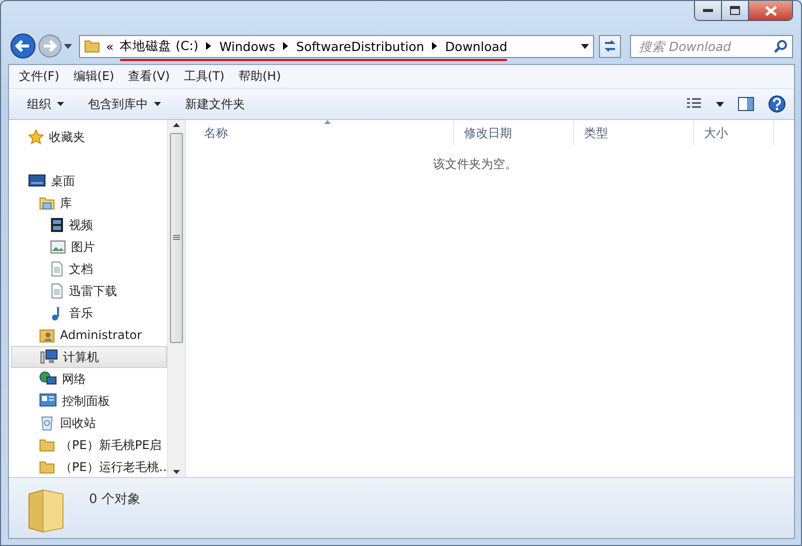 This screenshot has height=546, width=802. What do you see at coordinates (89, 423) in the screenshot?
I see `sidebar-item: 回收站` at bounding box center [89, 423].